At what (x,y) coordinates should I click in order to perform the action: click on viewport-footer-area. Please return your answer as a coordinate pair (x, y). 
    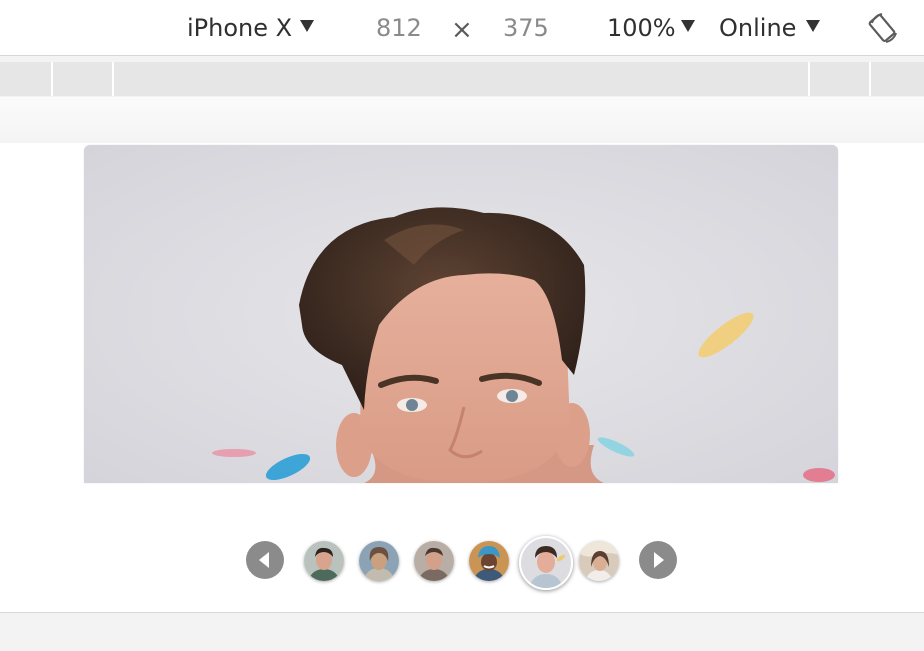
    Looking at the image, I should click on (462, 632).